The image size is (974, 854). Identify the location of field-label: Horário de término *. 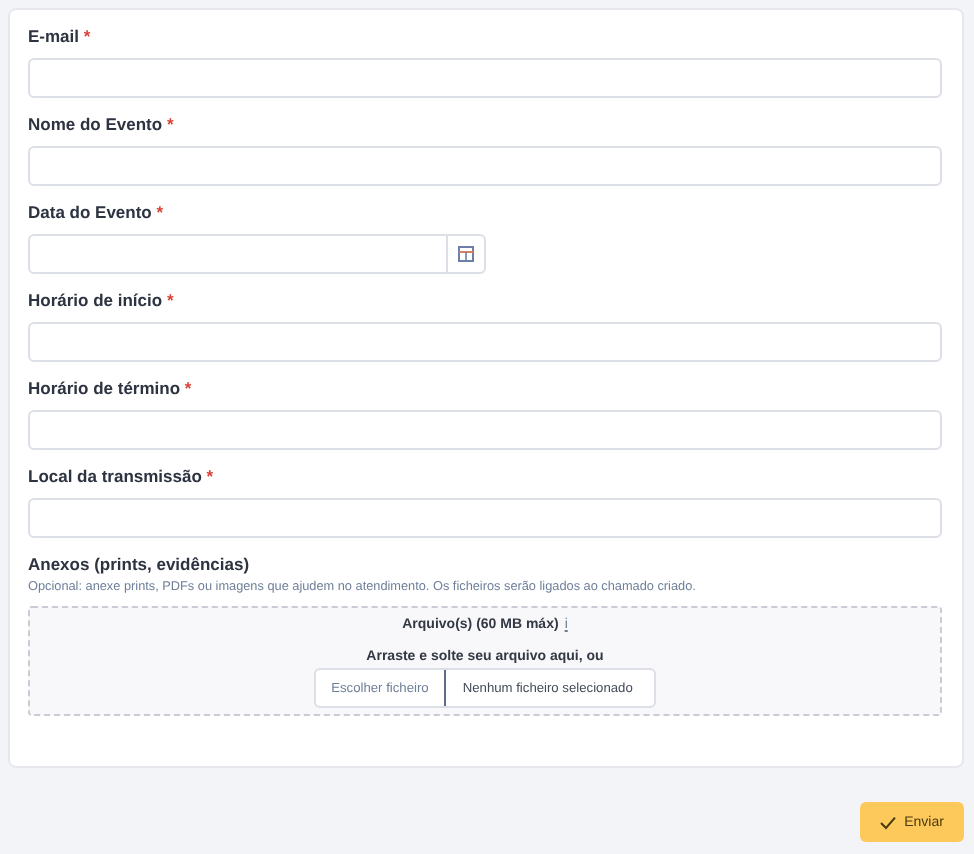
(111, 389).